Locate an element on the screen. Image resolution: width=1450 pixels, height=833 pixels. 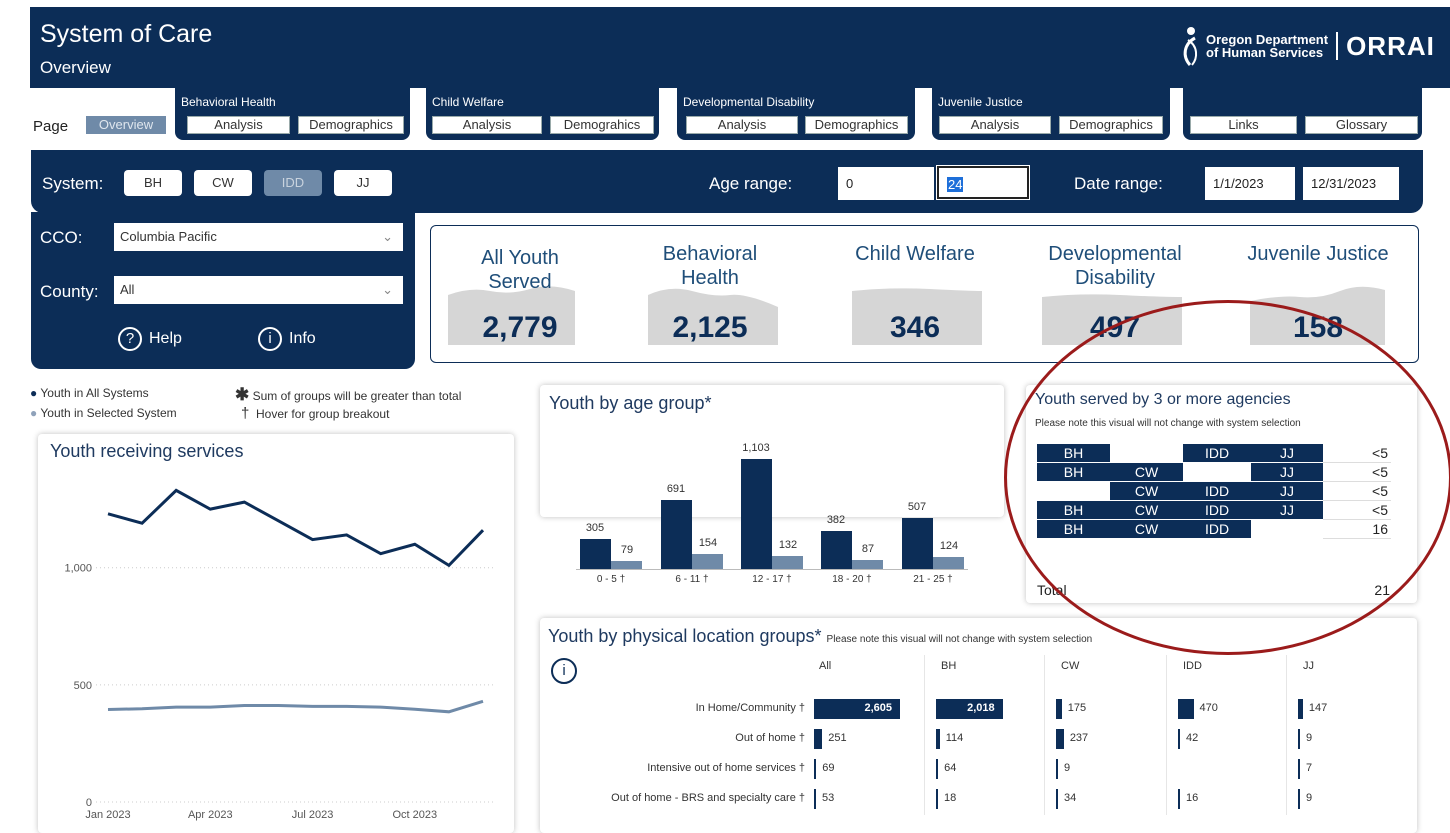
bh-demographics-tab: Demographics is located at coordinates (351, 125).